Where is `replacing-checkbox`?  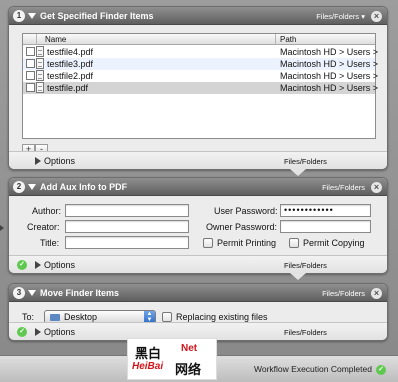 replacing-checkbox is located at coordinates (167, 317).